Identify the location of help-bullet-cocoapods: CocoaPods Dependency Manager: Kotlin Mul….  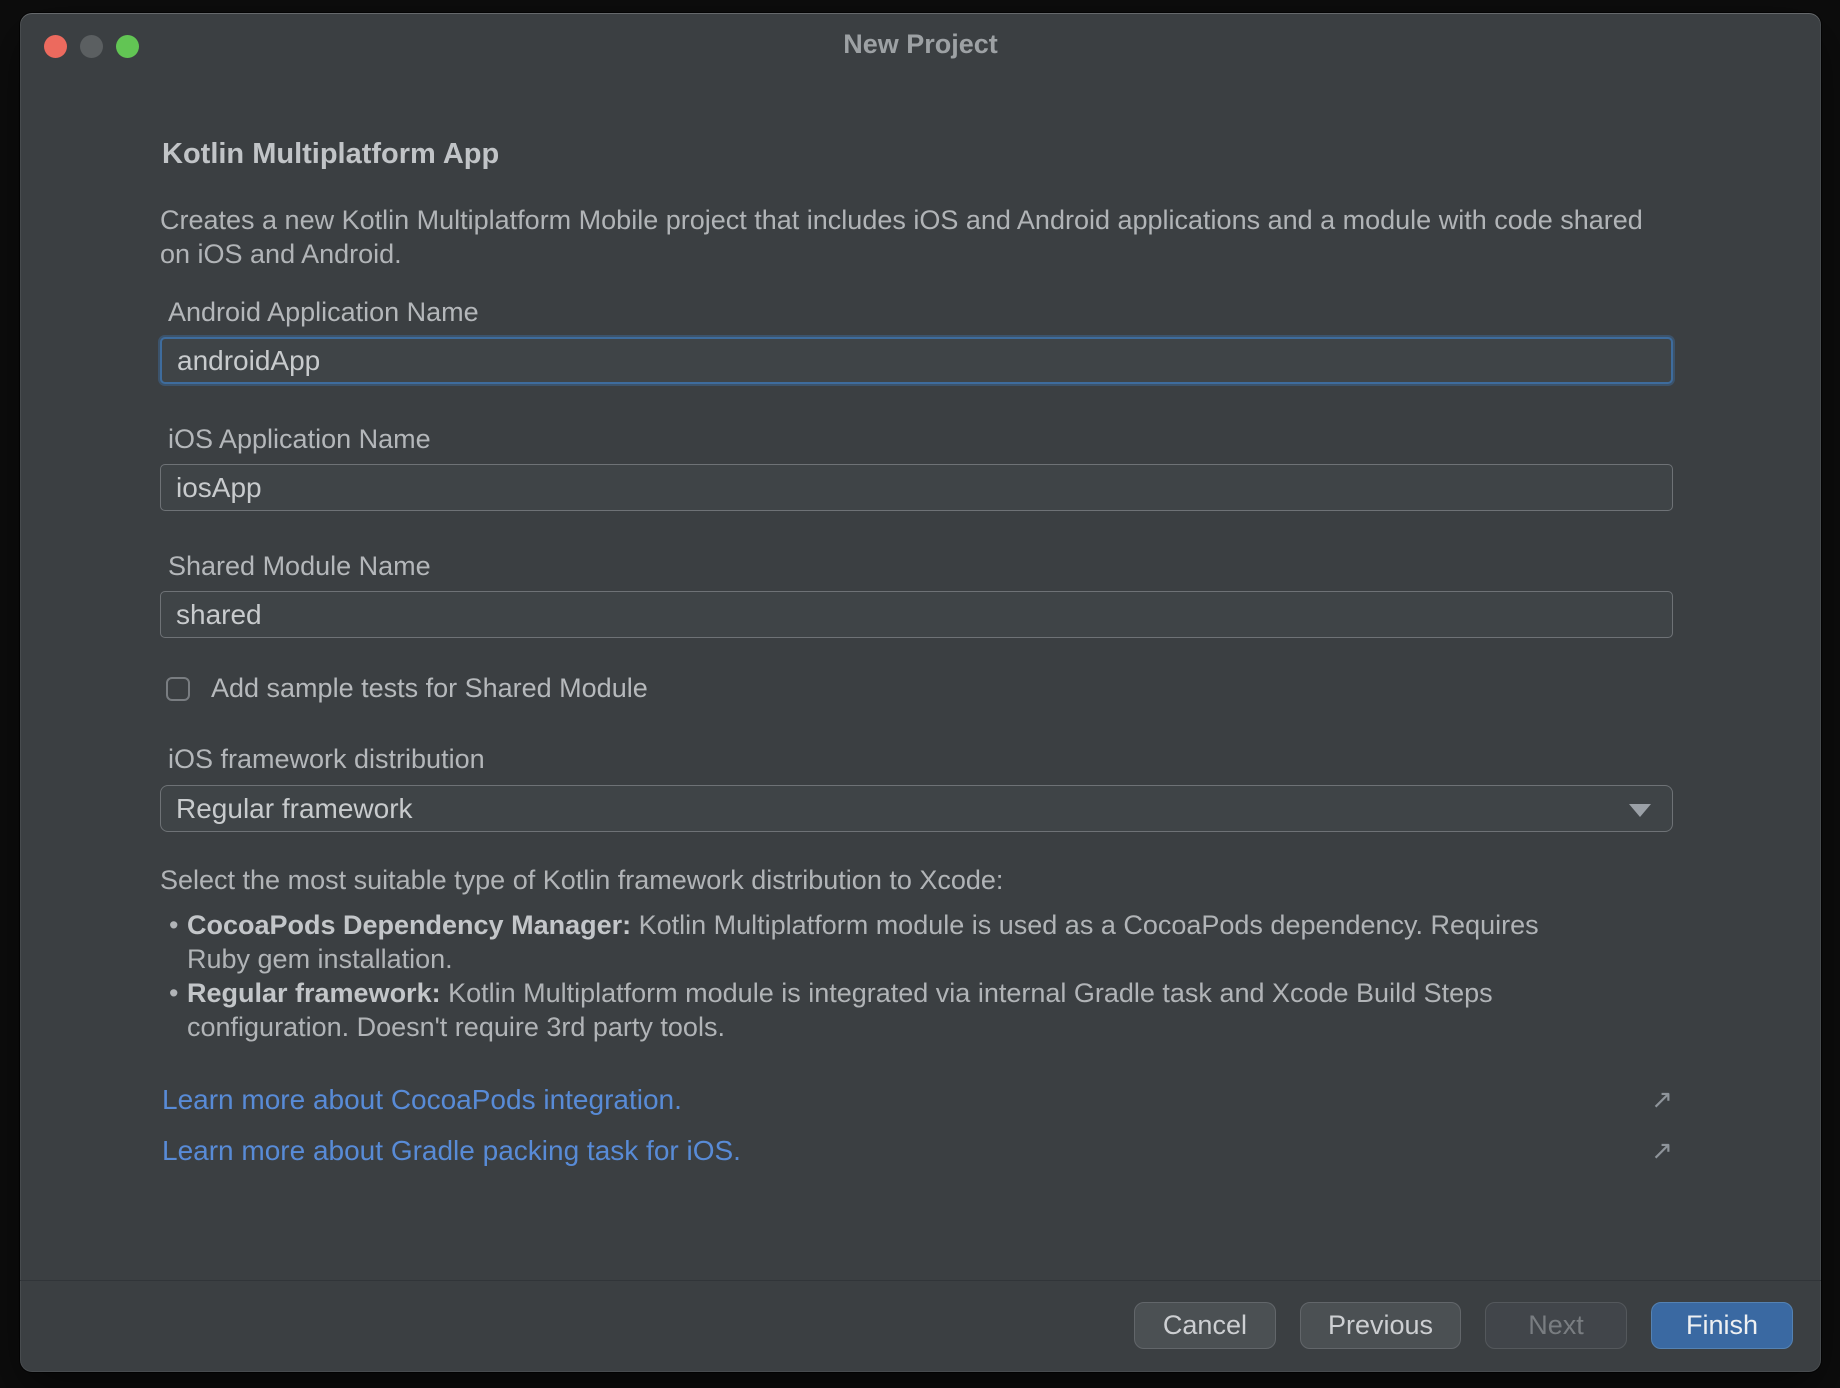
(870, 942).